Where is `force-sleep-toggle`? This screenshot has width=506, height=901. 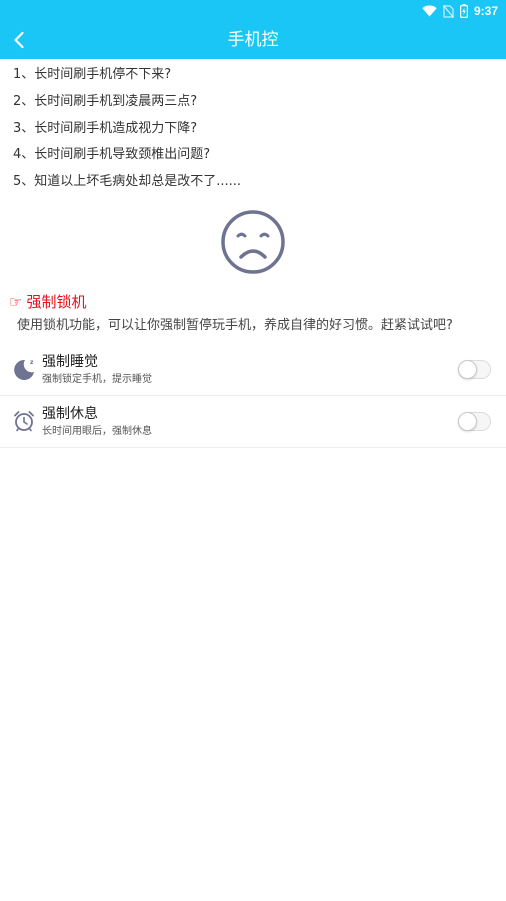
force-sleep-toggle is located at coordinates (474, 369).